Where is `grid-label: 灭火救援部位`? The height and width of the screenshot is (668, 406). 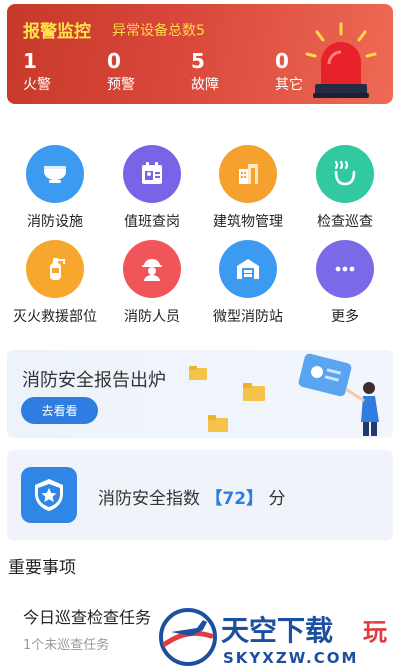
grid-label: 灭火救援部位 is located at coordinates (55, 317).